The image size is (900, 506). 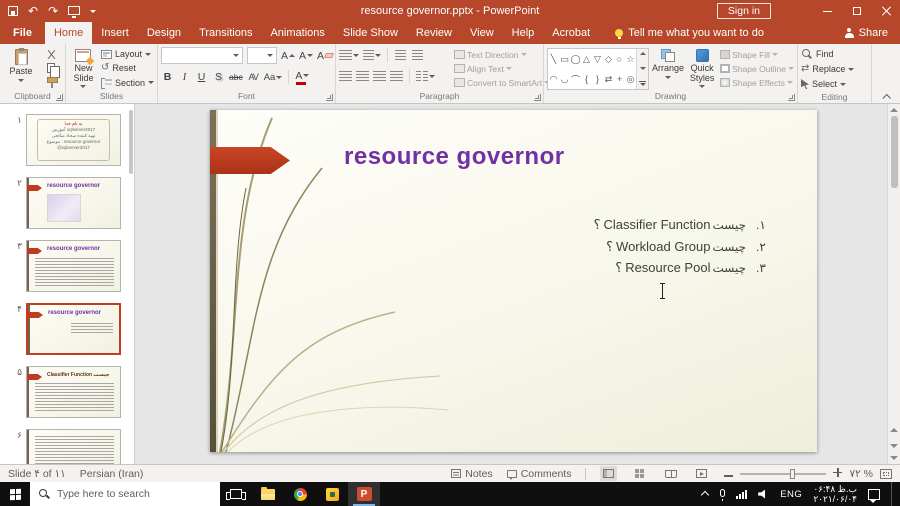 What do you see at coordinates (597, 79) in the screenshot?
I see `shape-icon: }` at bounding box center [597, 79].